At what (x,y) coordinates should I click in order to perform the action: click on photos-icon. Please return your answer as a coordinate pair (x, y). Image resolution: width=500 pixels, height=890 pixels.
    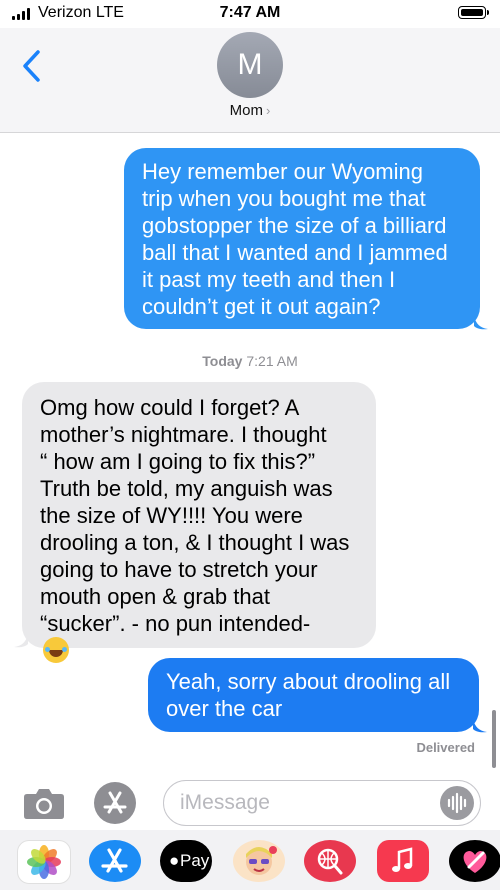
    Looking at the image, I should click on (44, 862).